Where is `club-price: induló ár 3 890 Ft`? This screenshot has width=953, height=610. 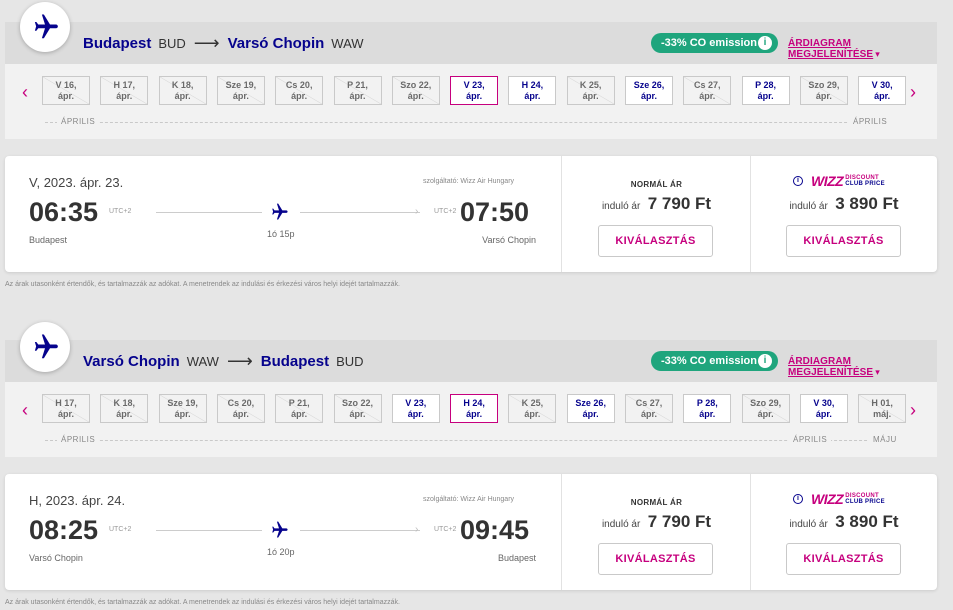
club-price: induló ár 3 890 Ft is located at coordinates (844, 522).